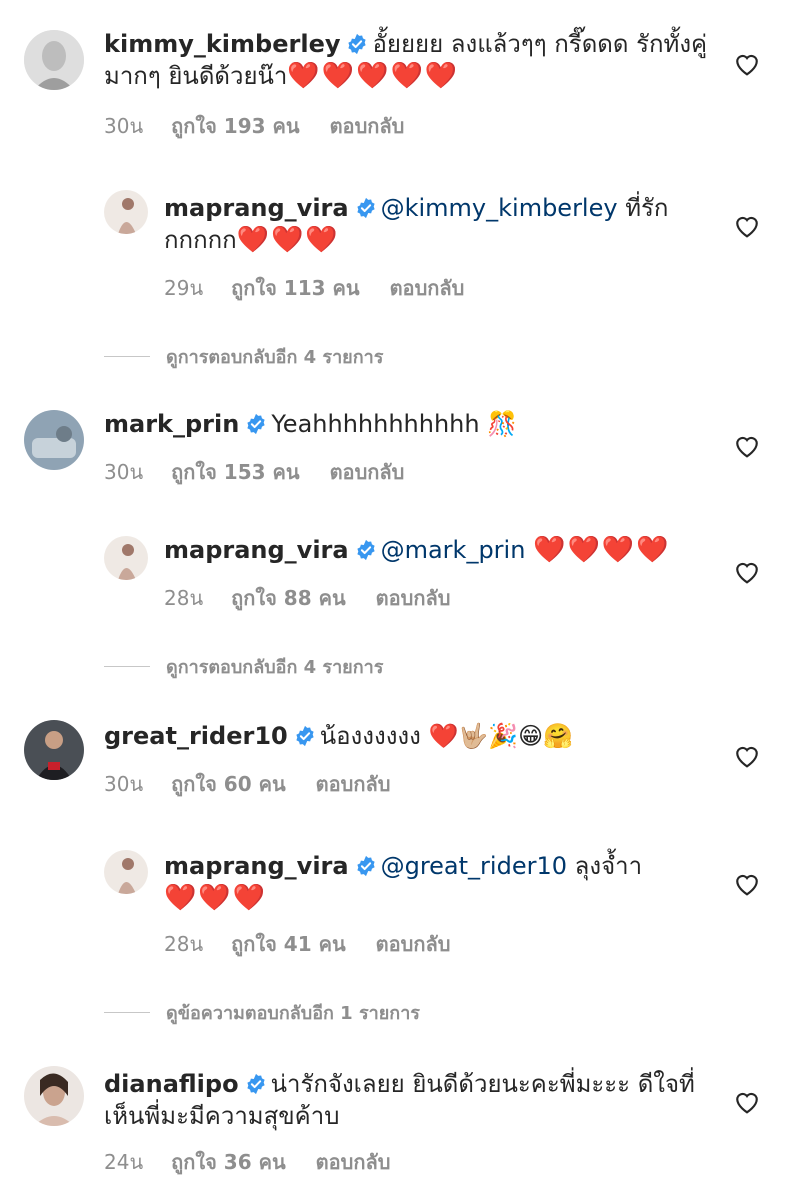  What do you see at coordinates (171, 1084) in the screenshot?
I see `username: dianaflipo` at bounding box center [171, 1084].